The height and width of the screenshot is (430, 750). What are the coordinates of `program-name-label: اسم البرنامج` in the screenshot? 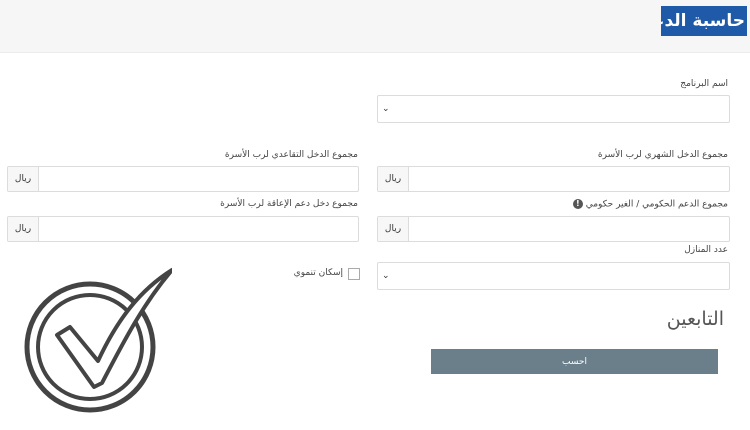 It's located at (704, 84).